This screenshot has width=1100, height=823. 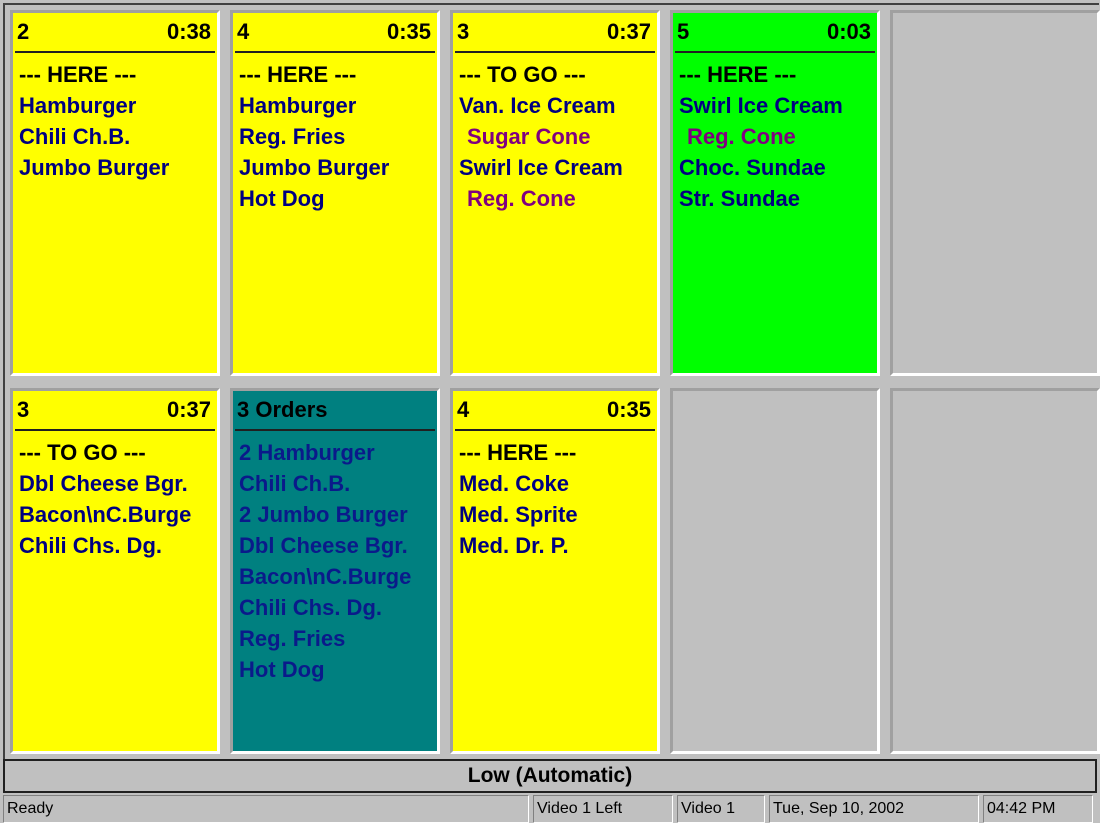 What do you see at coordinates (1038, 809) in the screenshot?
I see `status-time: 04:42 PM` at bounding box center [1038, 809].